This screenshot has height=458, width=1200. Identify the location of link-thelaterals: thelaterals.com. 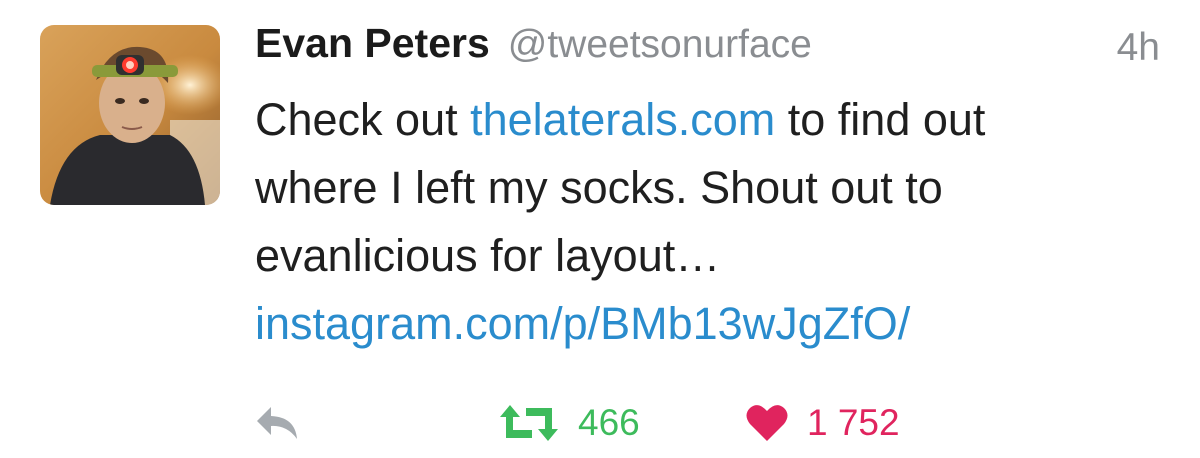
(622, 119).